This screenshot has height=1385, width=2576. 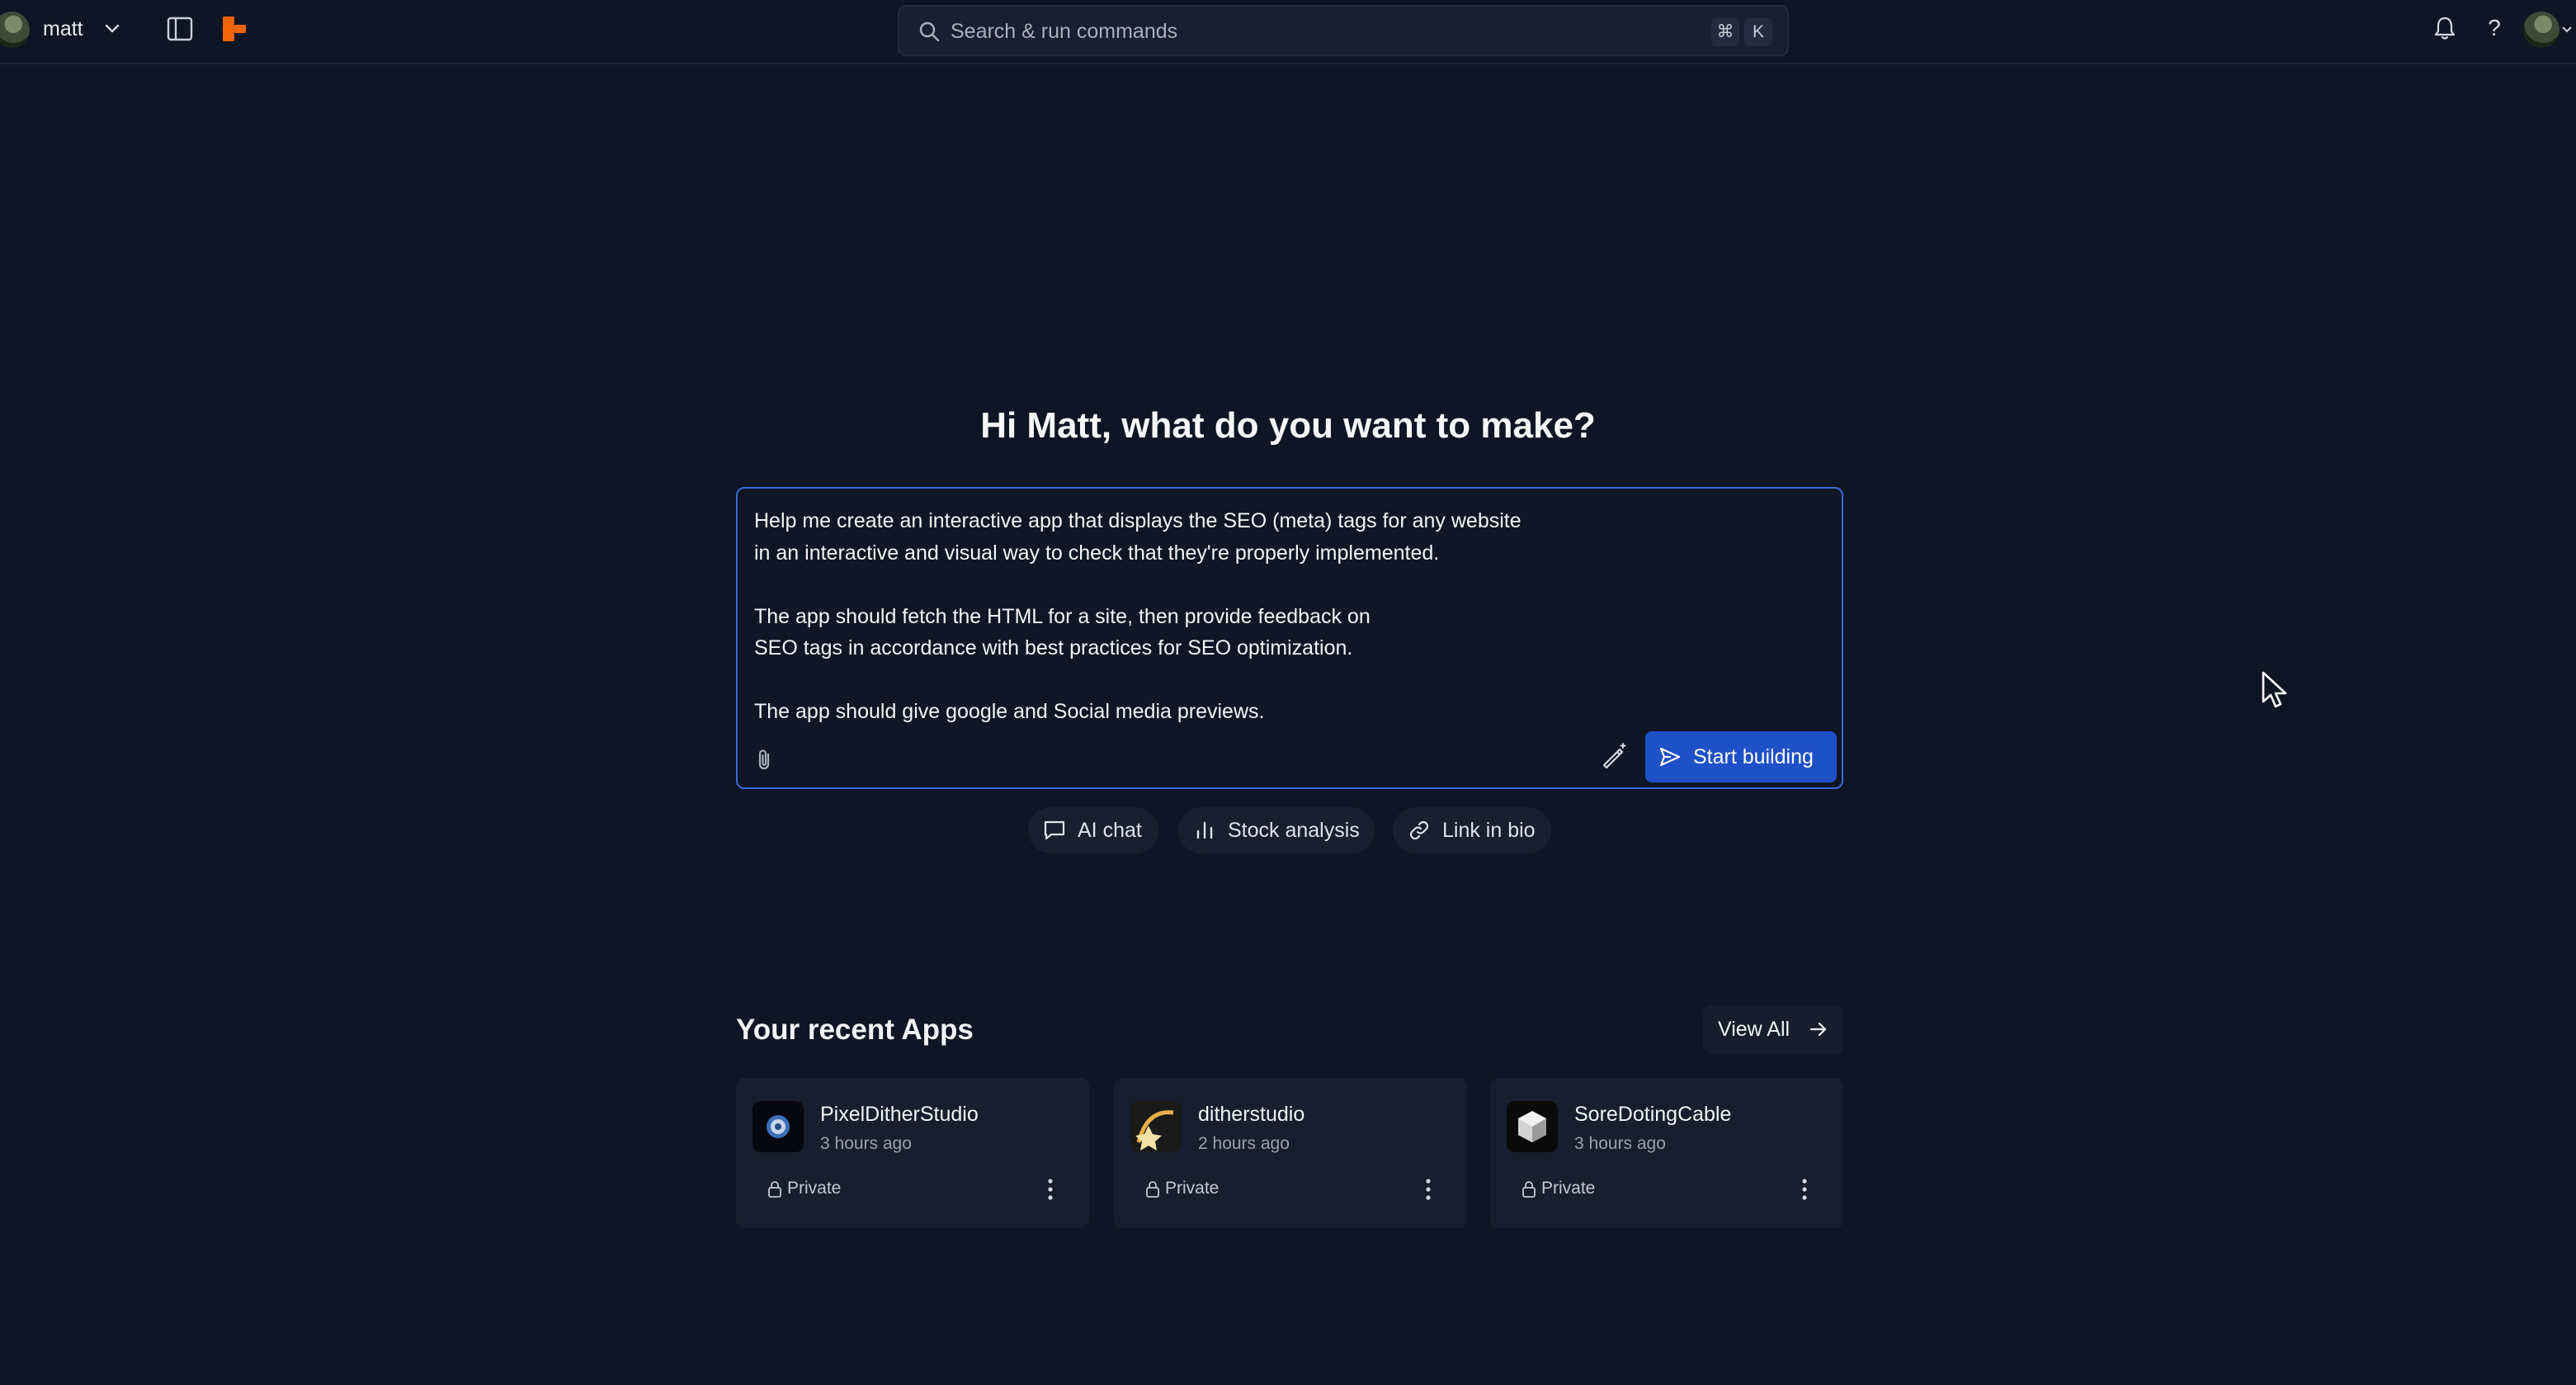 What do you see at coordinates (1204, 830) in the screenshot?
I see `bar-chart-icon` at bounding box center [1204, 830].